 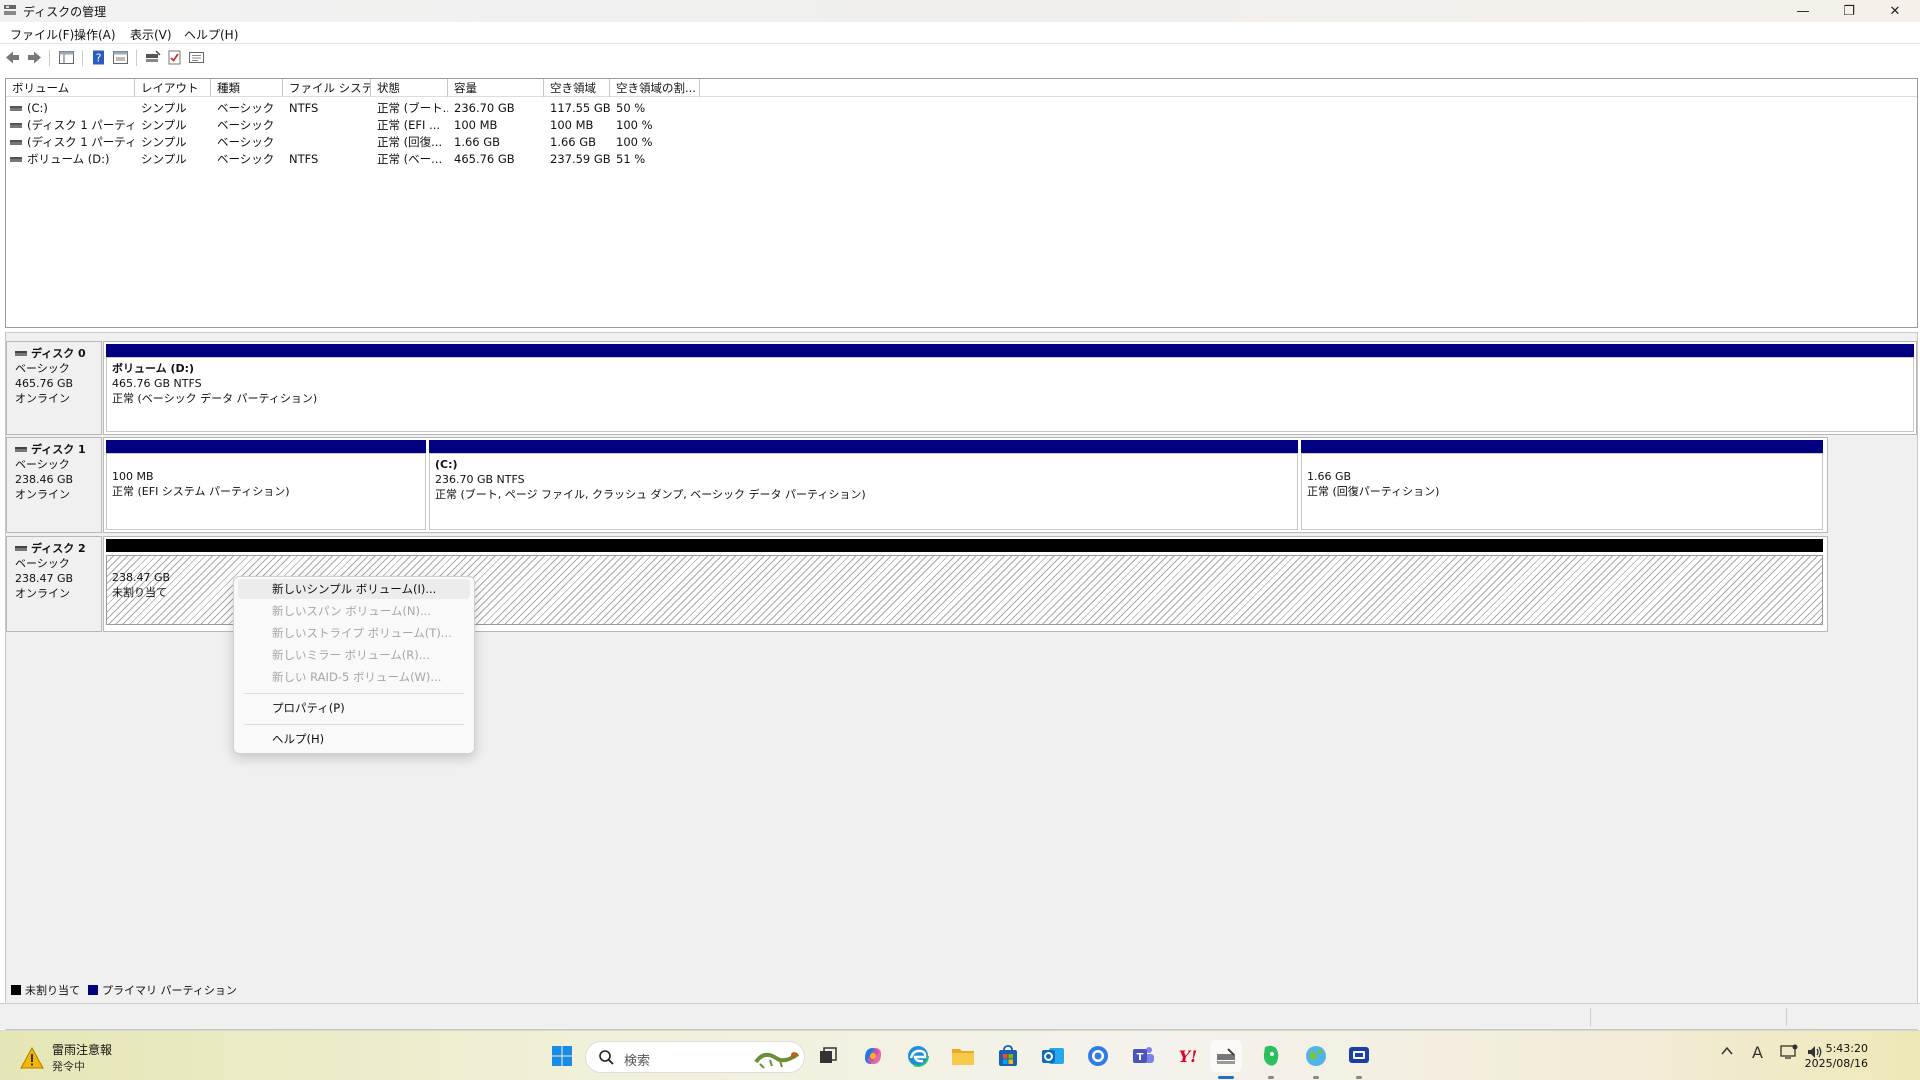 What do you see at coordinates (354, 739) in the screenshot?
I see `menu-item-help: ヘルプ(H)` at bounding box center [354, 739].